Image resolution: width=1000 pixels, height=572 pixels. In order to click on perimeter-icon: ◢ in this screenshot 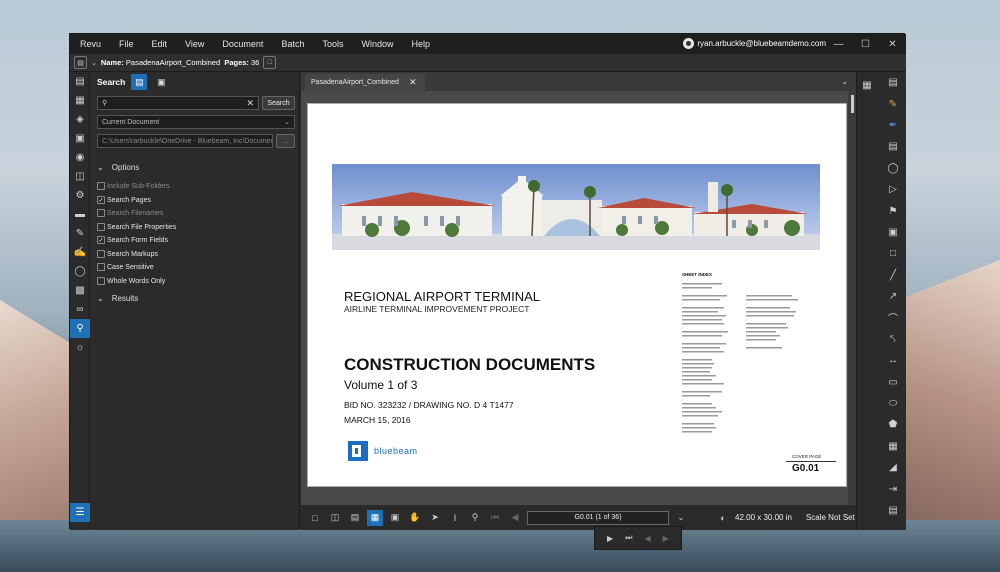, I will do `click(893, 467)`.